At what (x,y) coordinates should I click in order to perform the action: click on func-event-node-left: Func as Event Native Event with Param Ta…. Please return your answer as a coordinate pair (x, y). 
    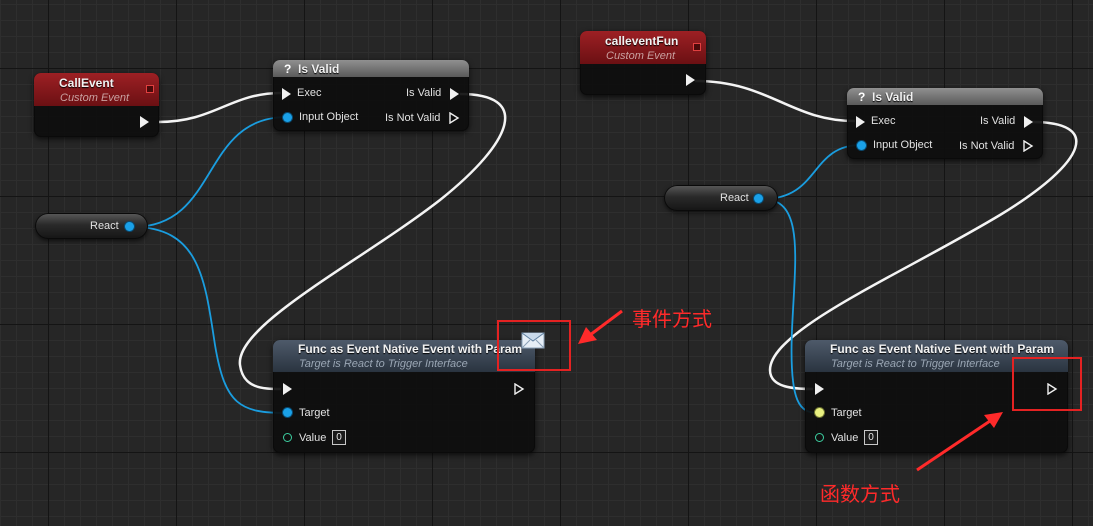
    Looking at the image, I should click on (404, 396).